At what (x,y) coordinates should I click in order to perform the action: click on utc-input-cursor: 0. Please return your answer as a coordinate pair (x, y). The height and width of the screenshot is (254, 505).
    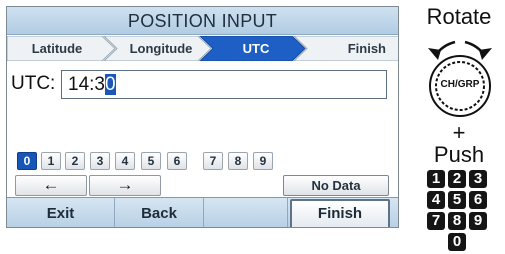
    Looking at the image, I should click on (110, 84).